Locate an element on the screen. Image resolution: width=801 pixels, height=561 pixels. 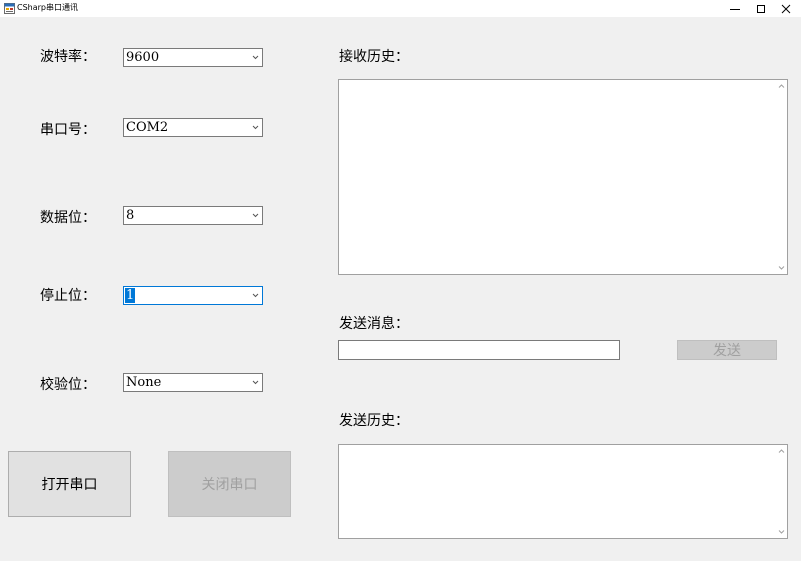
baud-rate-value: 9600 is located at coordinates (143, 57).